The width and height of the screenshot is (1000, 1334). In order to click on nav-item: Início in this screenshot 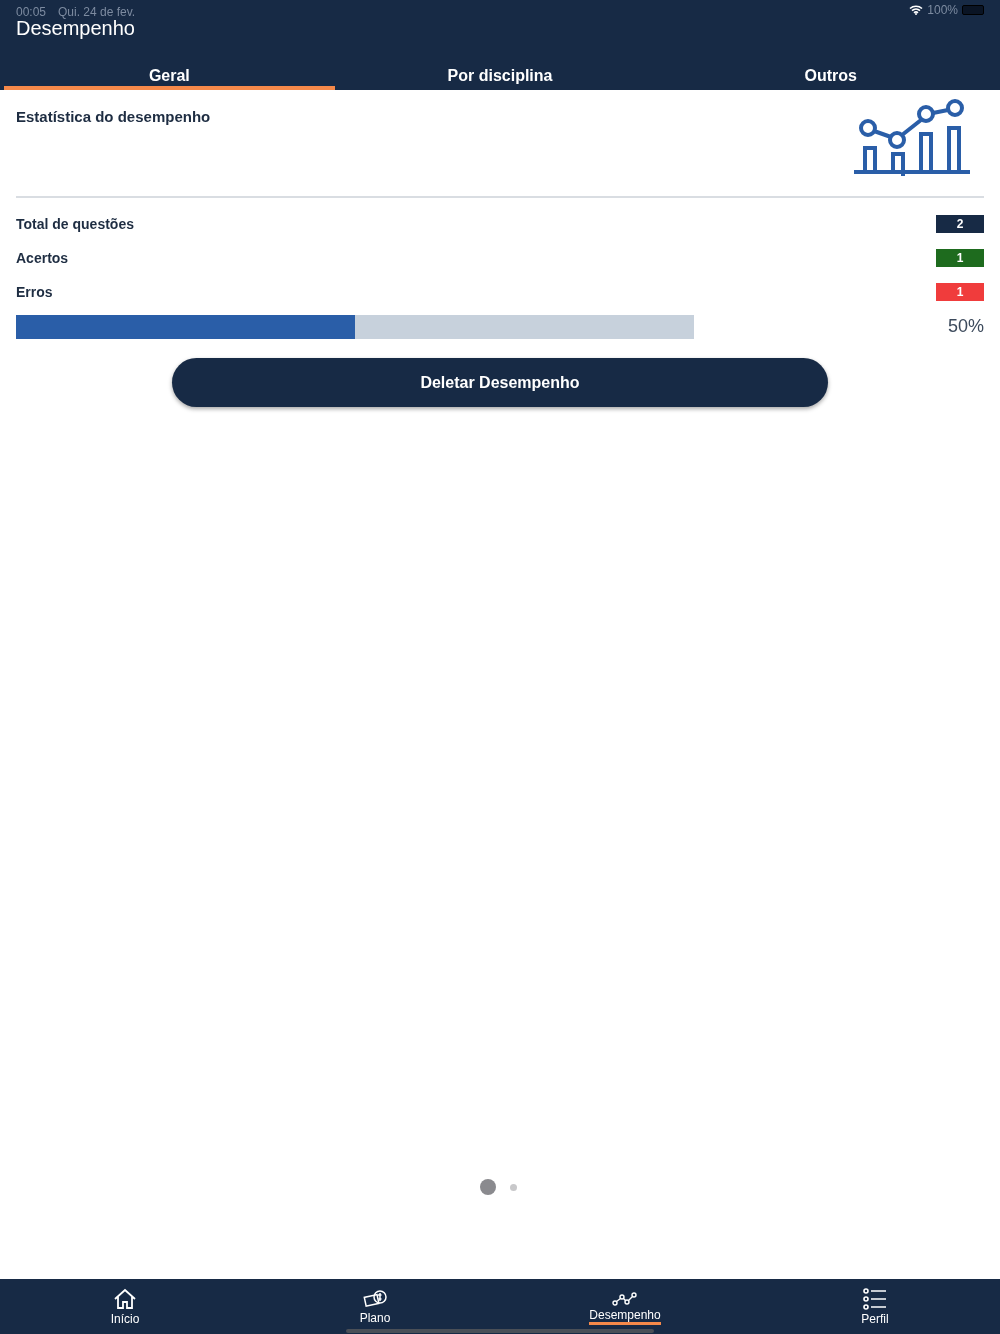, I will do `click(125, 1306)`.